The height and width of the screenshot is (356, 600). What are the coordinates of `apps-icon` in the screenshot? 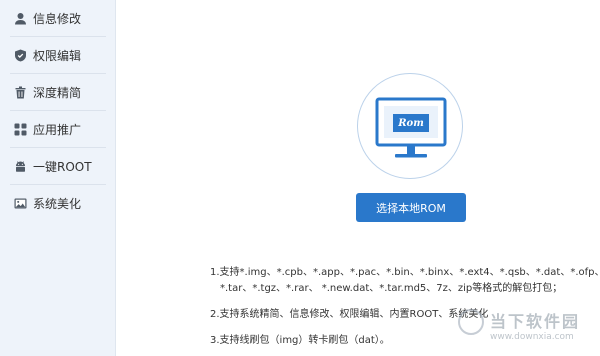 It's located at (20, 129).